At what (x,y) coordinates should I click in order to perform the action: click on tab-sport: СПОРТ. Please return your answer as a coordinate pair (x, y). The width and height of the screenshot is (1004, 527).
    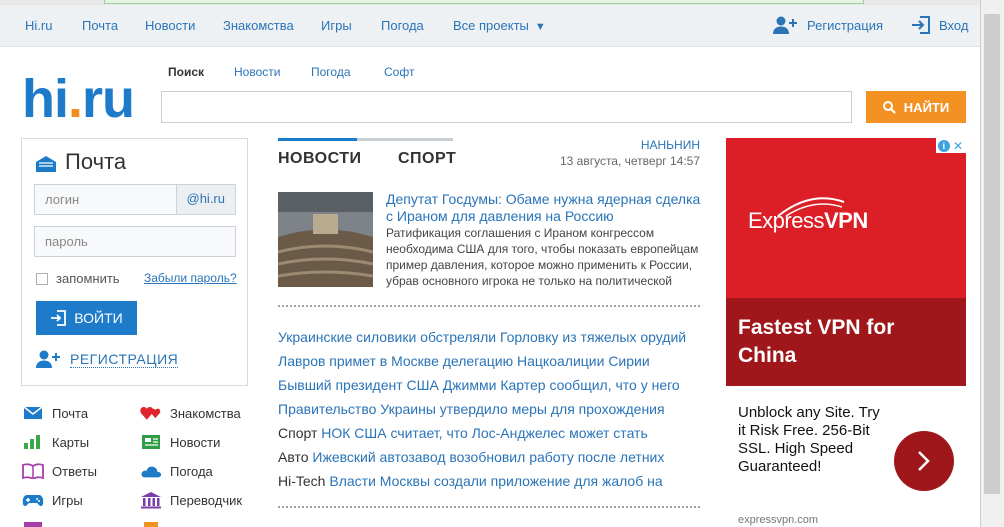
    Looking at the image, I should click on (427, 159).